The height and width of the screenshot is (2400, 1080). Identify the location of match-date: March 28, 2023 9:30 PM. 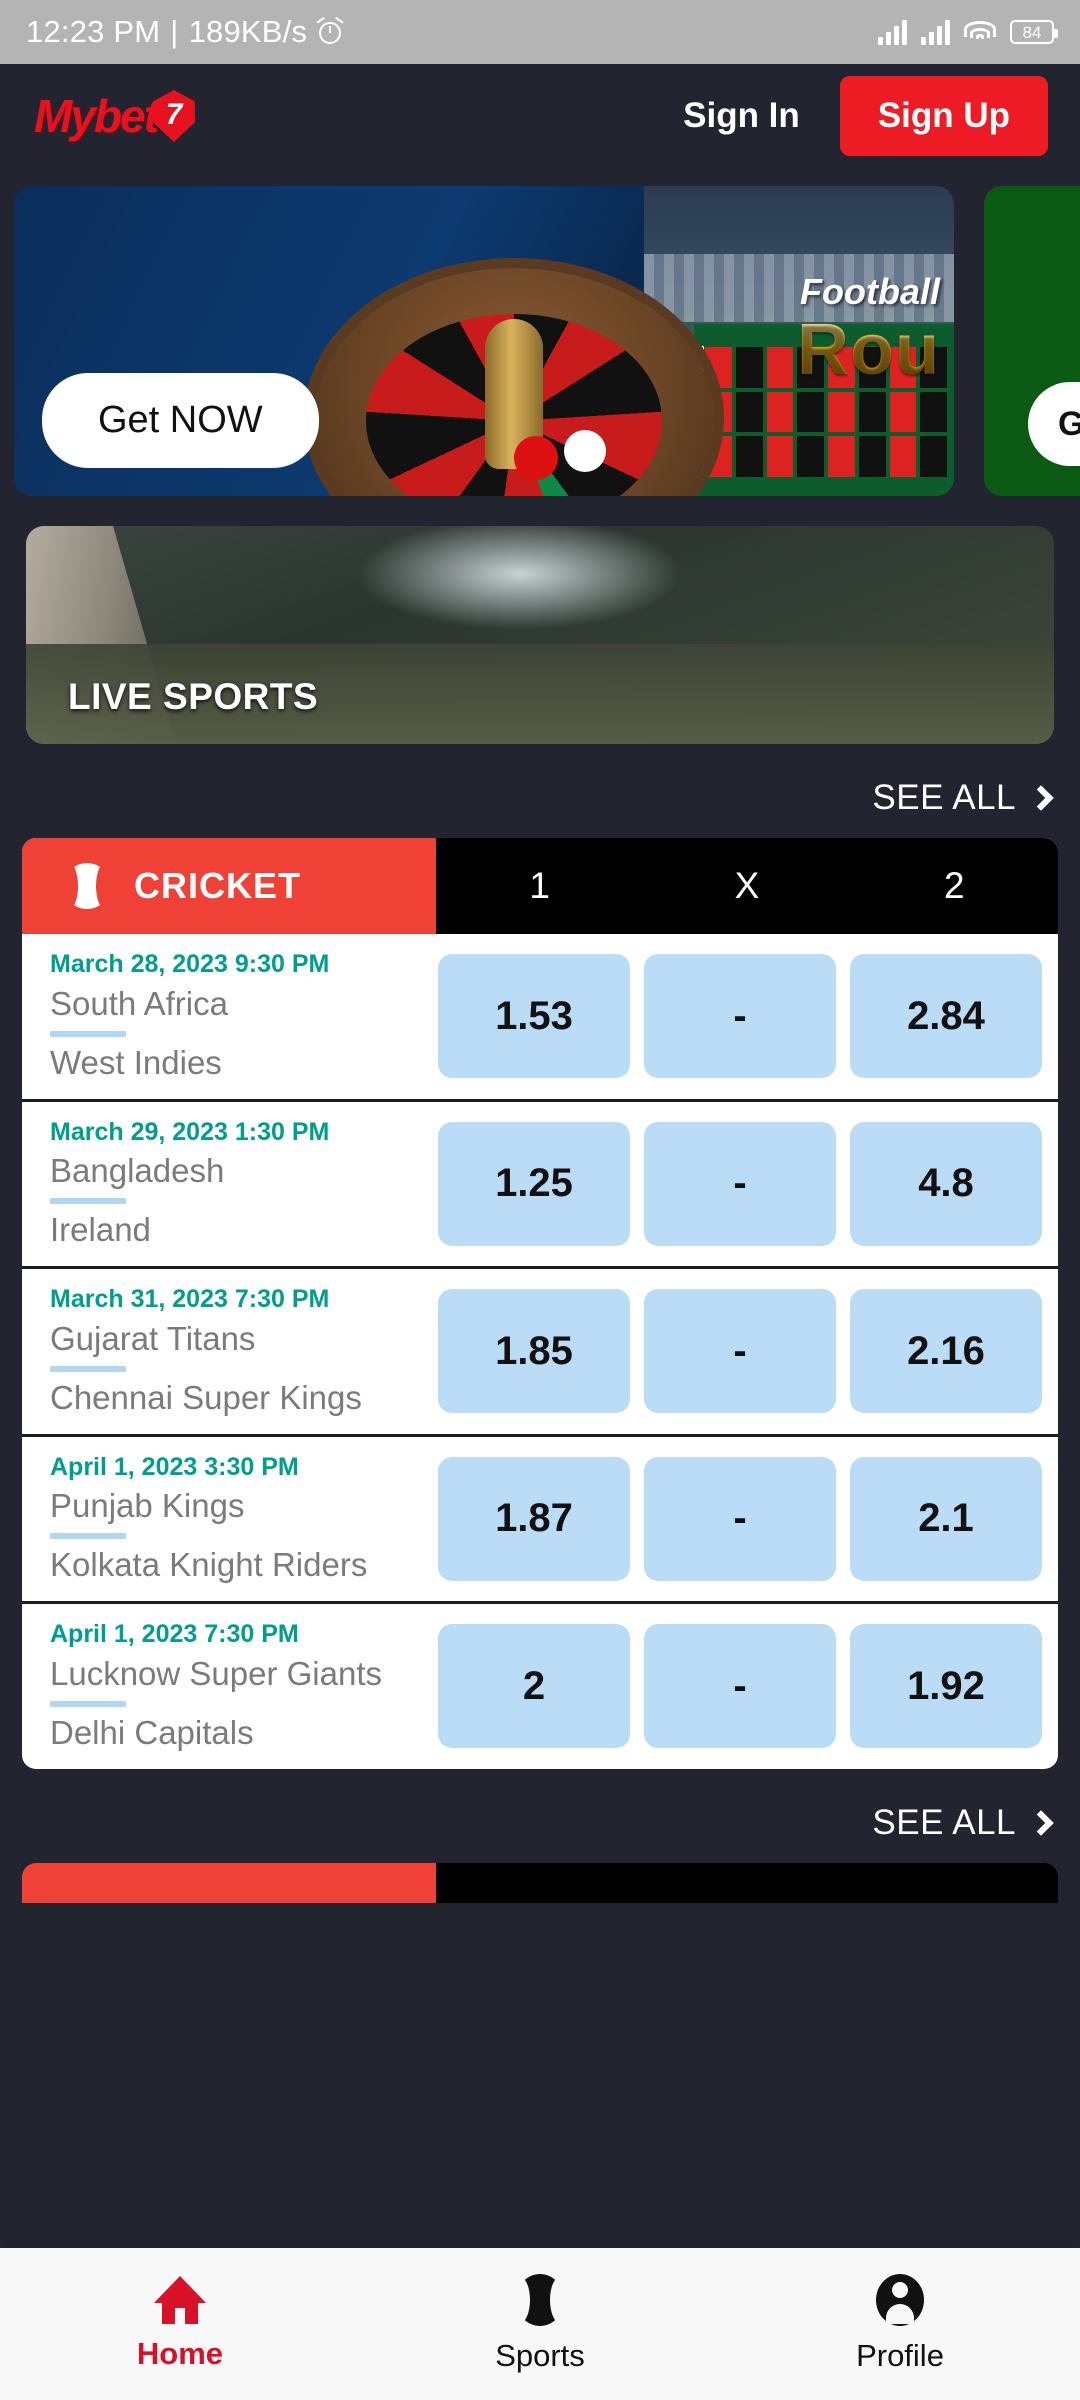
(190, 964).